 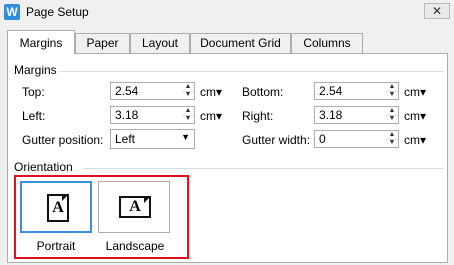 What do you see at coordinates (127, 115) in the screenshot?
I see `left-value: 3.18` at bounding box center [127, 115].